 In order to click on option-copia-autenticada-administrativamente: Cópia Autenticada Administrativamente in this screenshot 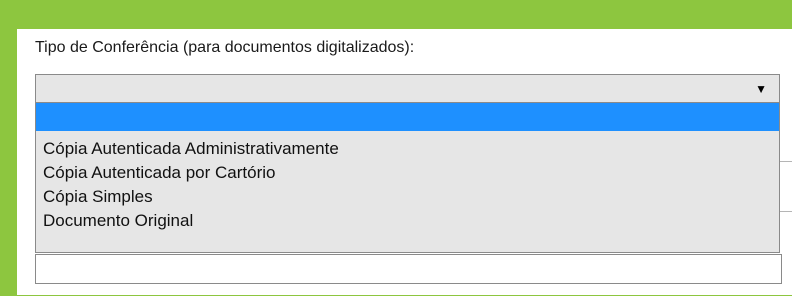, I will do `click(407, 149)`.